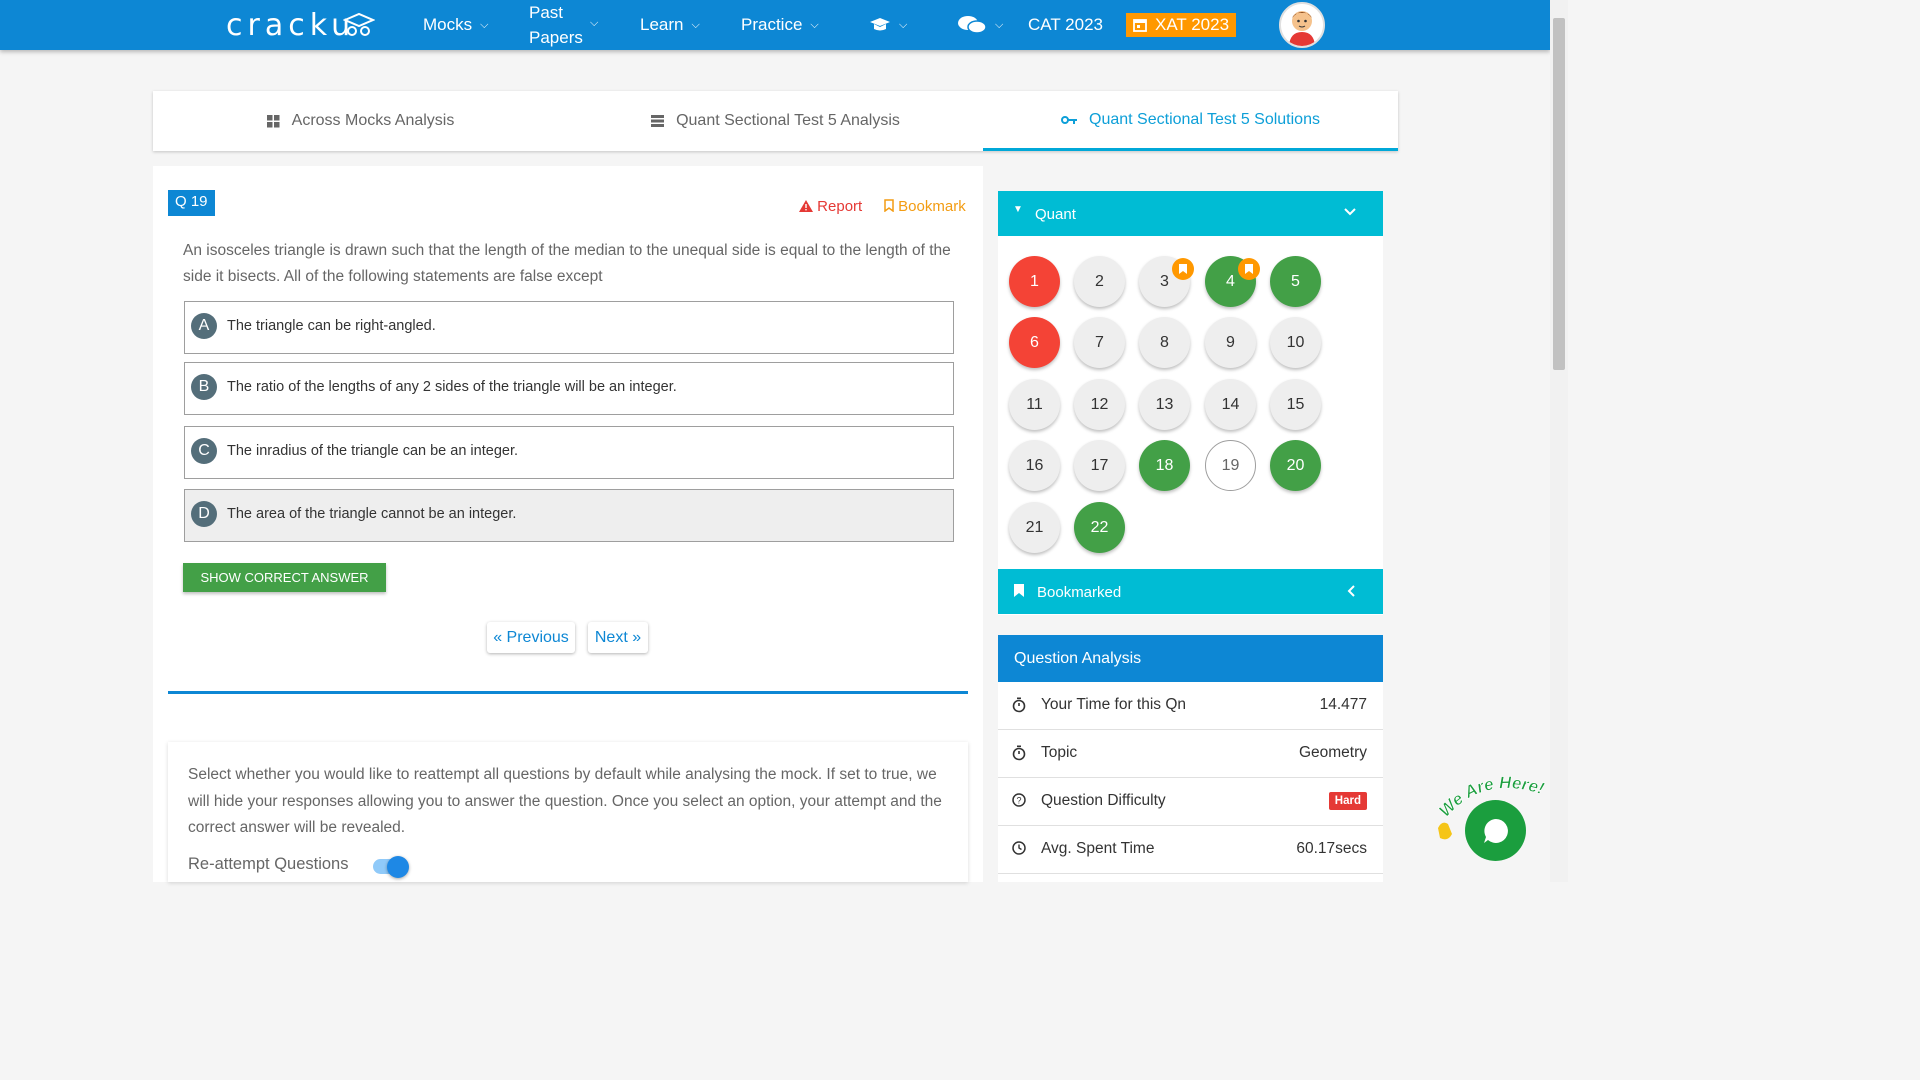 The image size is (1920, 1080). Describe the element at coordinates (1230, 404) in the screenshot. I see `palette-question-14: 14` at that location.